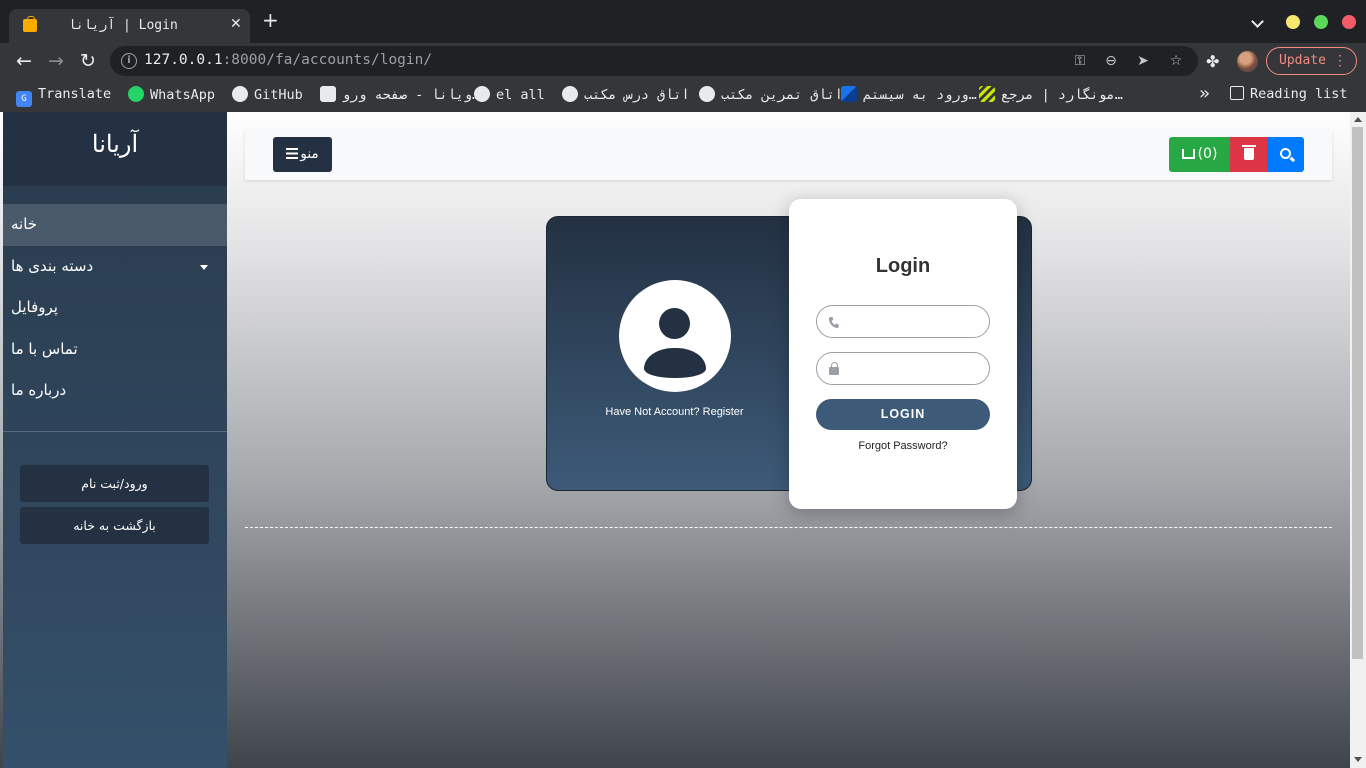 This screenshot has height=768, width=1366. What do you see at coordinates (674, 412) in the screenshot?
I see `register-link: Have Not Account? Register` at bounding box center [674, 412].